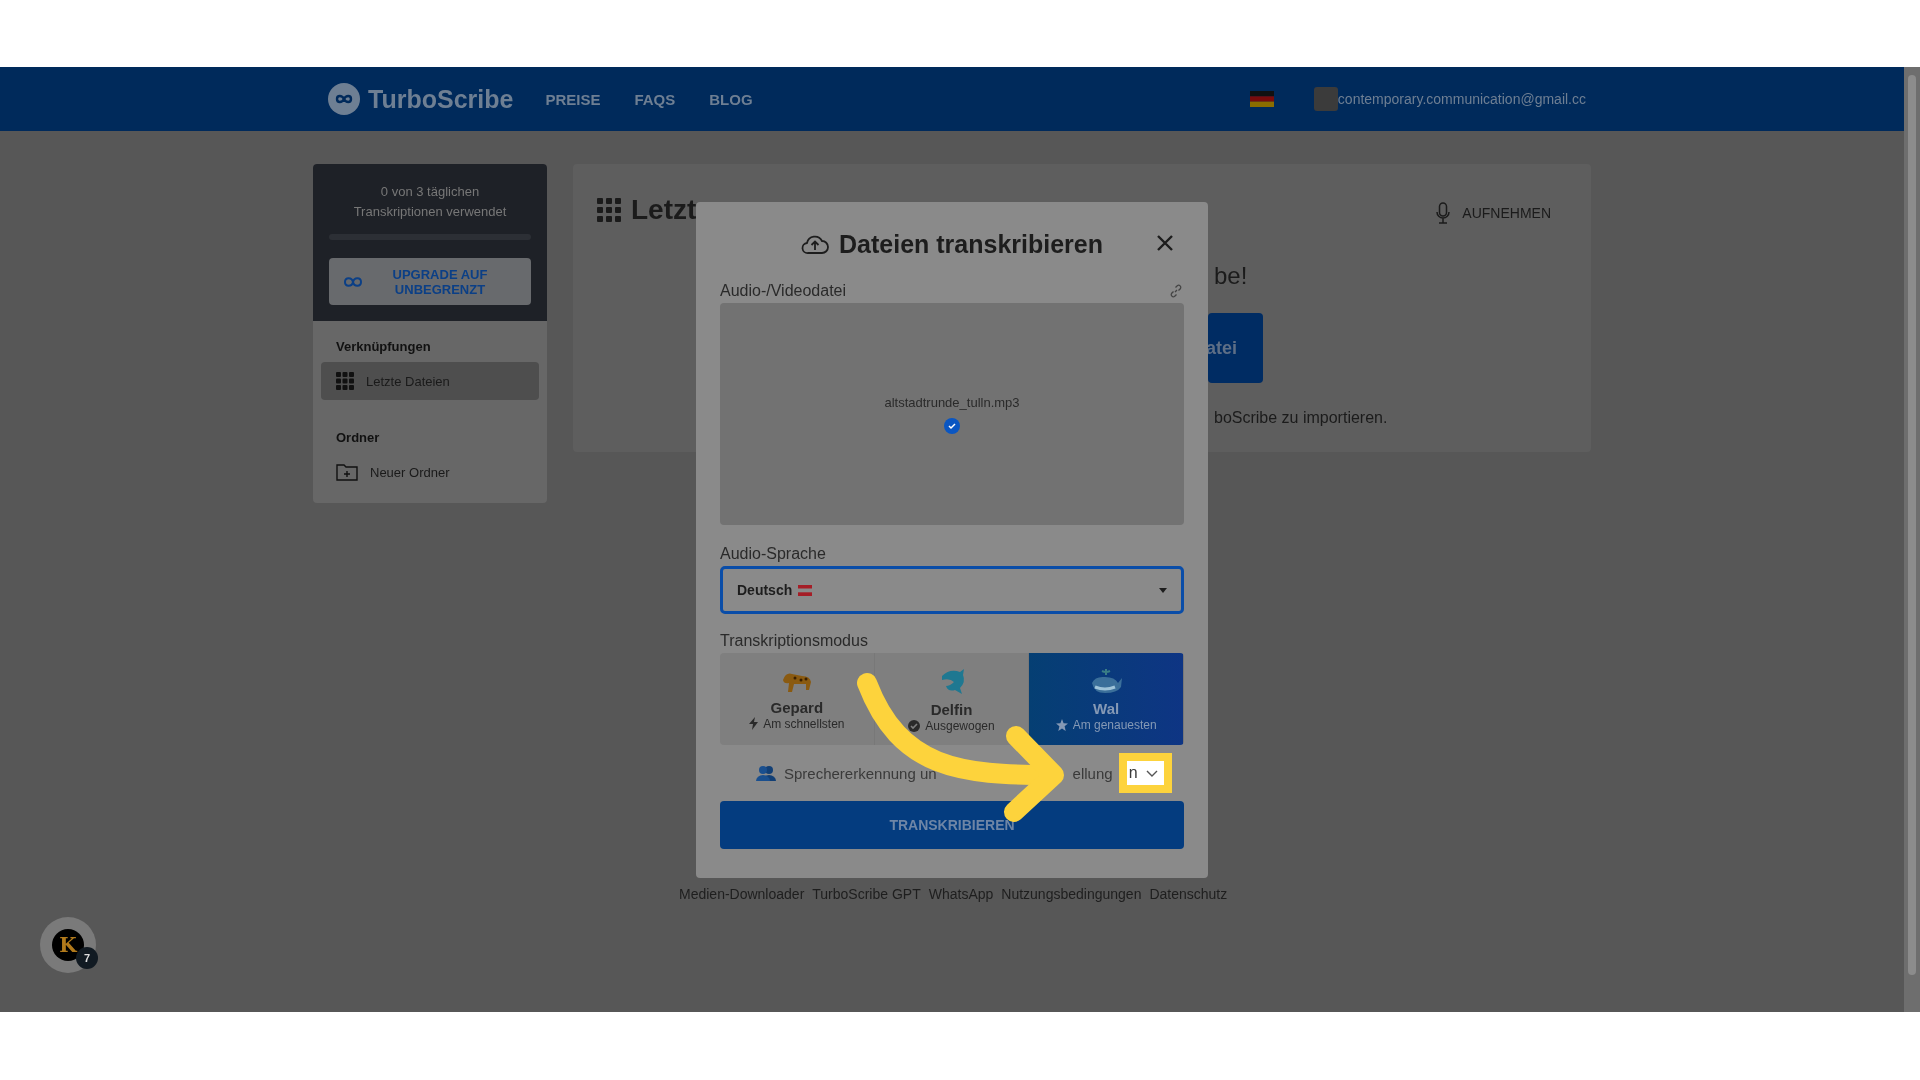  Describe the element at coordinates (664, 210) in the screenshot. I see `page-title: Letzt` at that location.